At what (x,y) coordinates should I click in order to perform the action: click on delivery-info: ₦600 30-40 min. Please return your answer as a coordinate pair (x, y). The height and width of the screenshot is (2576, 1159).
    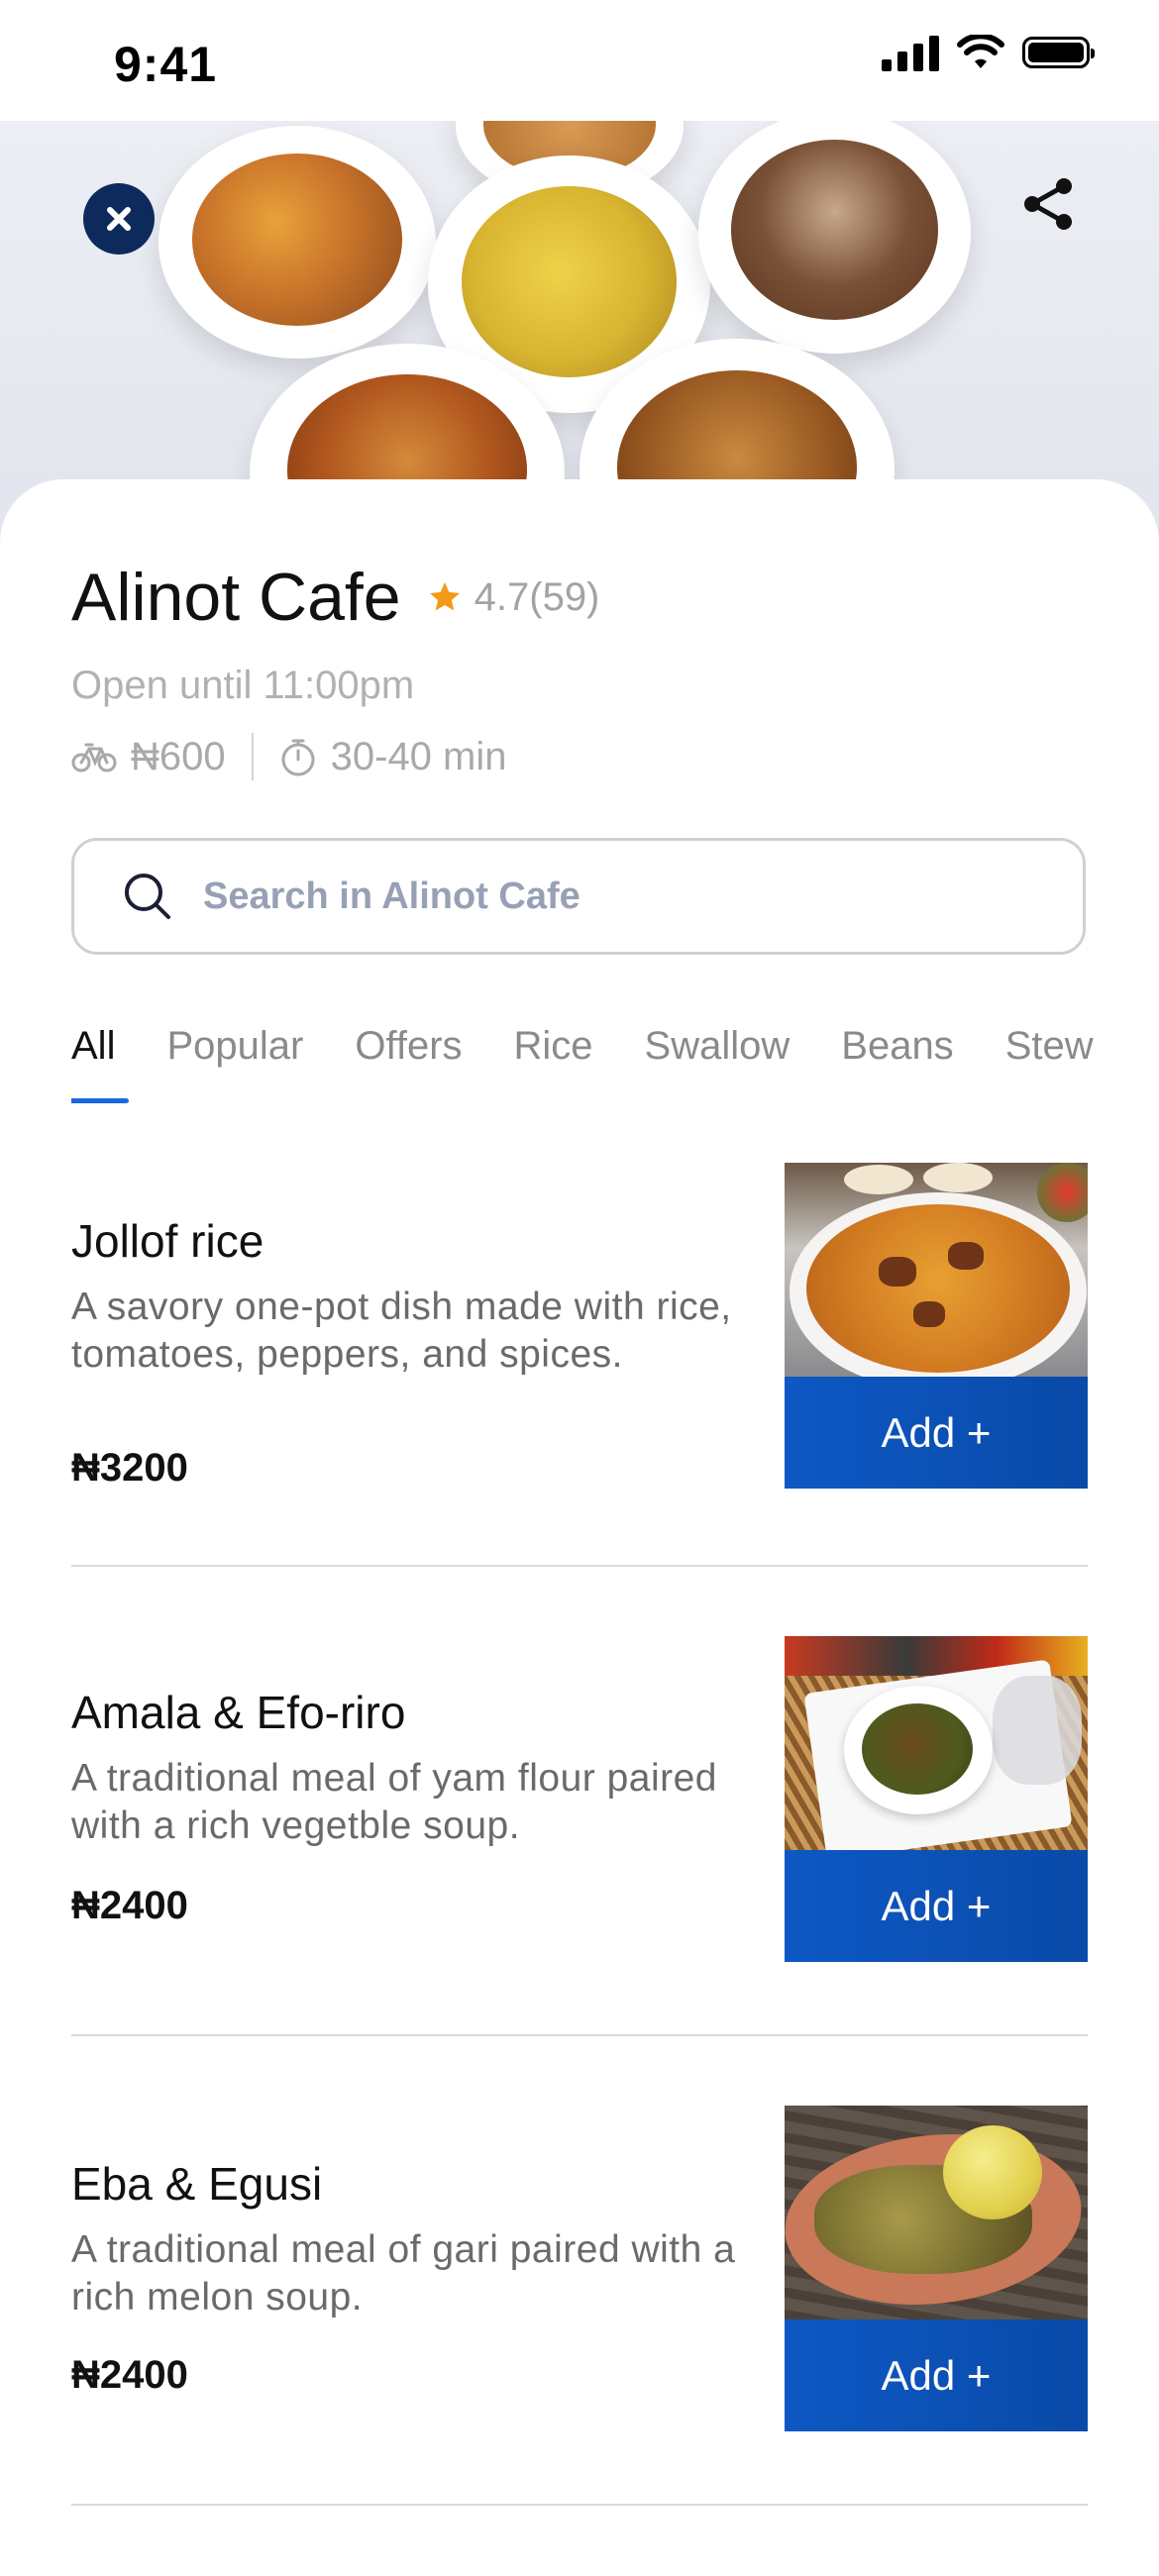
    Looking at the image, I should click on (289, 756).